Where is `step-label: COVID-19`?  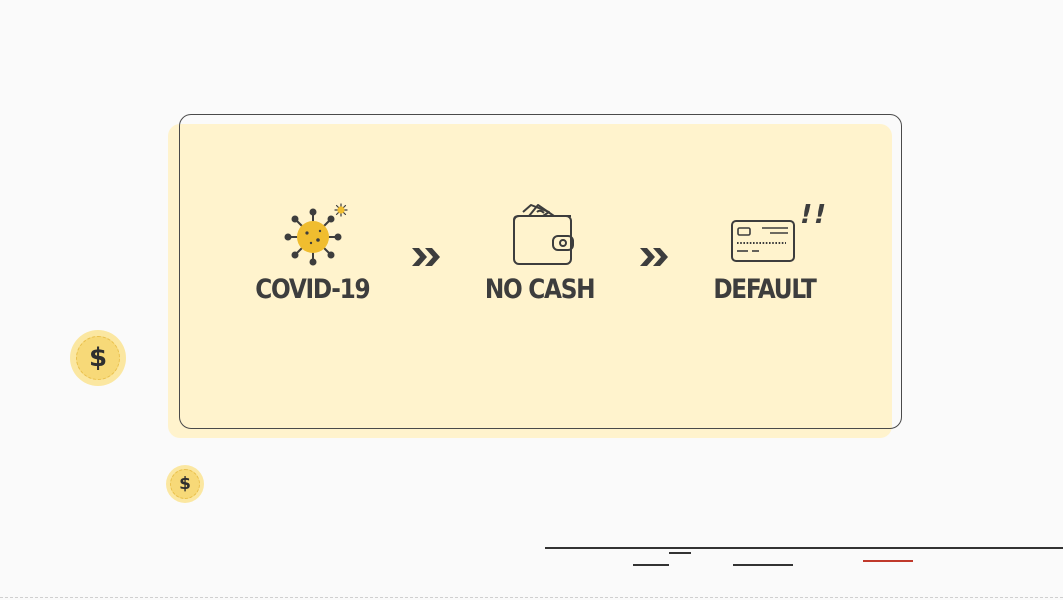 step-label: COVID-19 is located at coordinates (312, 289).